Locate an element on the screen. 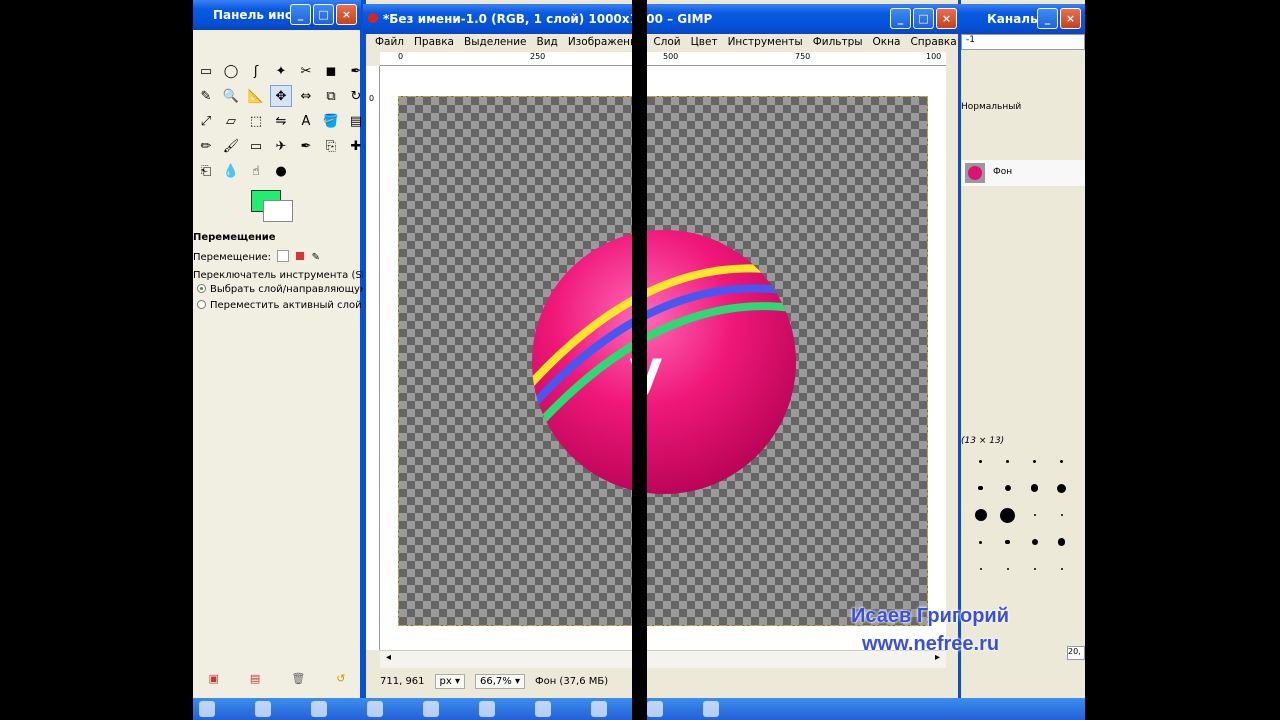  fuzzy-select-icon: ✦ is located at coordinates (281, 71).